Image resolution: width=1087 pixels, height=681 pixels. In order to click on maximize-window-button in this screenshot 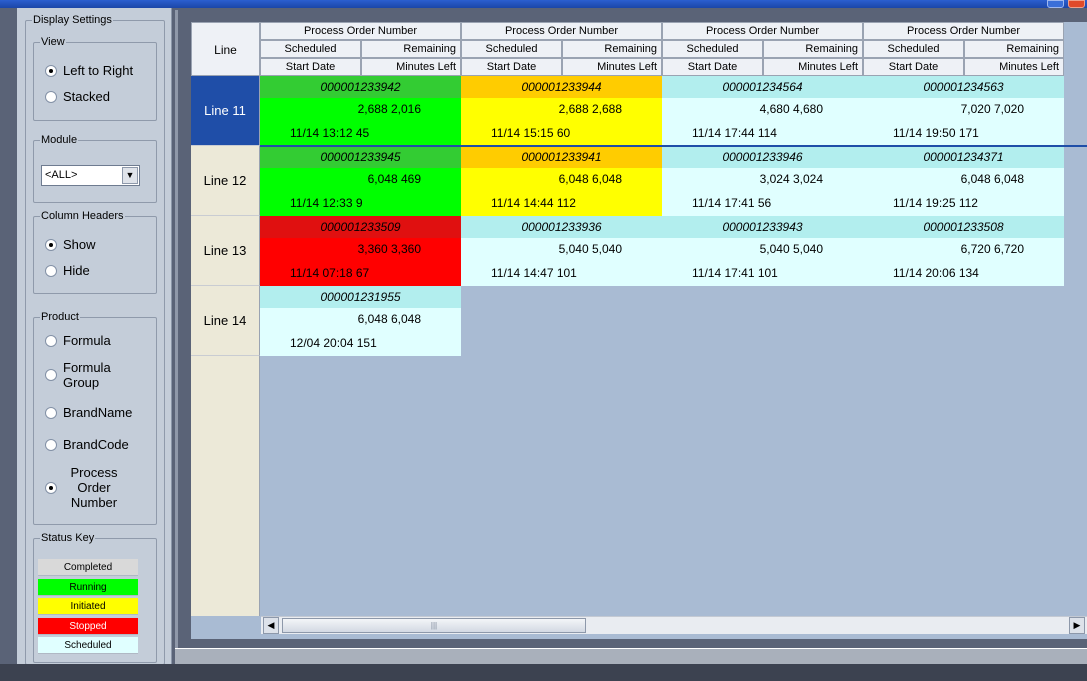, I will do `click(1055, 4)`.